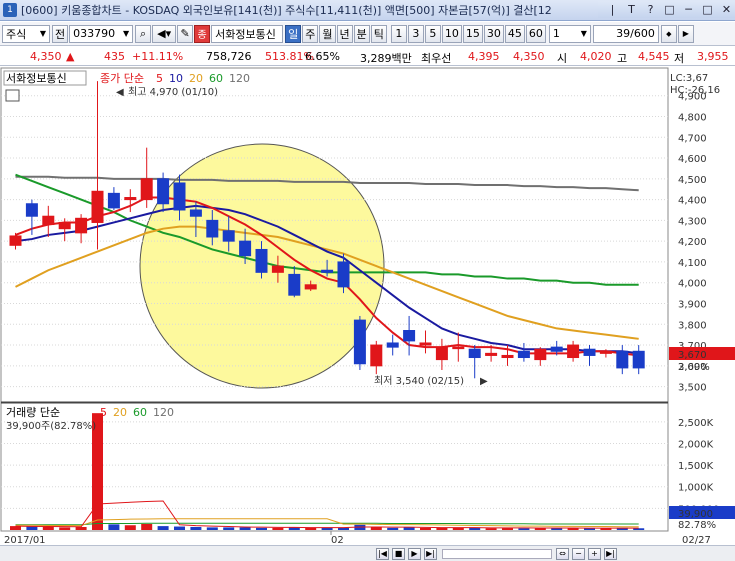  What do you see at coordinates (344, 33) in the screenshot?
I see `period-year-tab: 년` at bounding box center [344, 33].